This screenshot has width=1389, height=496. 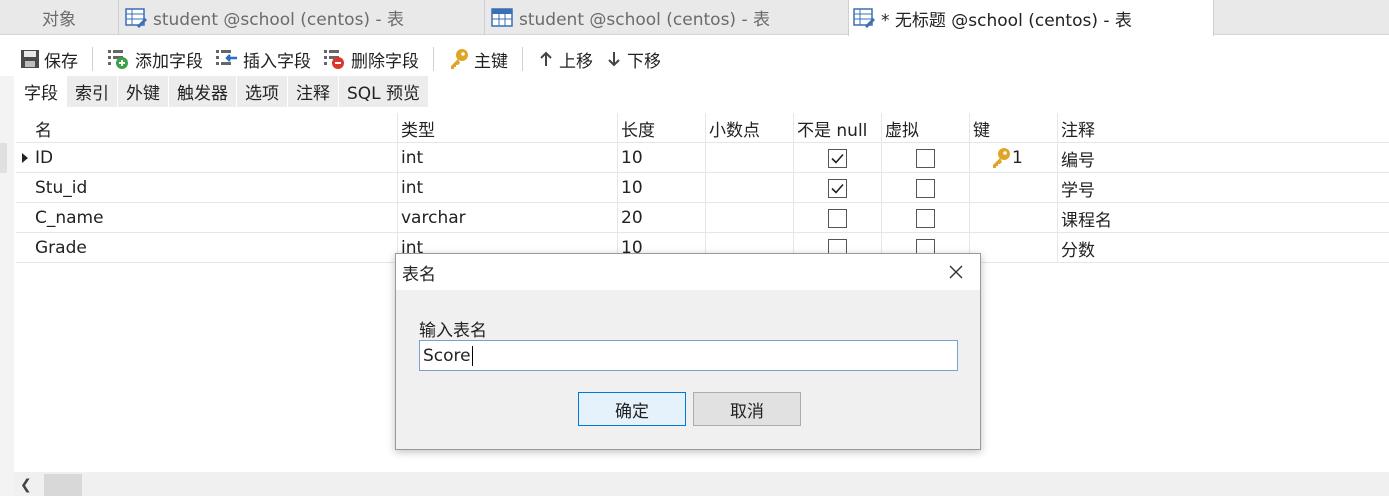 I want to click on move-up-label: 上移, so click(x=576, y=61).